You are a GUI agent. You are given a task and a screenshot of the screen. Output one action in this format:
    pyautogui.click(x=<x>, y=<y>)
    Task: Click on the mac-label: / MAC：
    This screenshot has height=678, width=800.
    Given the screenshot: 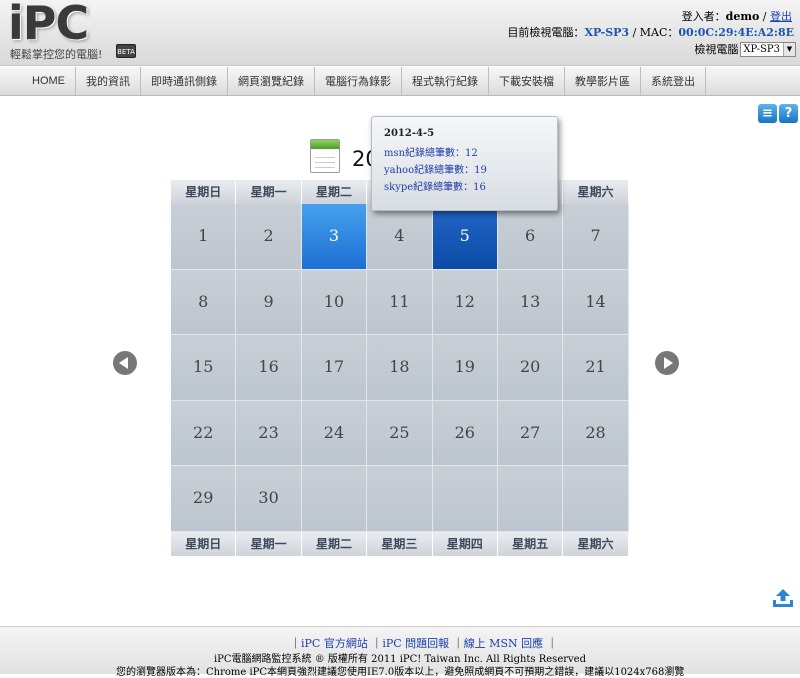 What is the action you would take?
    pyautogui.click(x=654, y=32)
    